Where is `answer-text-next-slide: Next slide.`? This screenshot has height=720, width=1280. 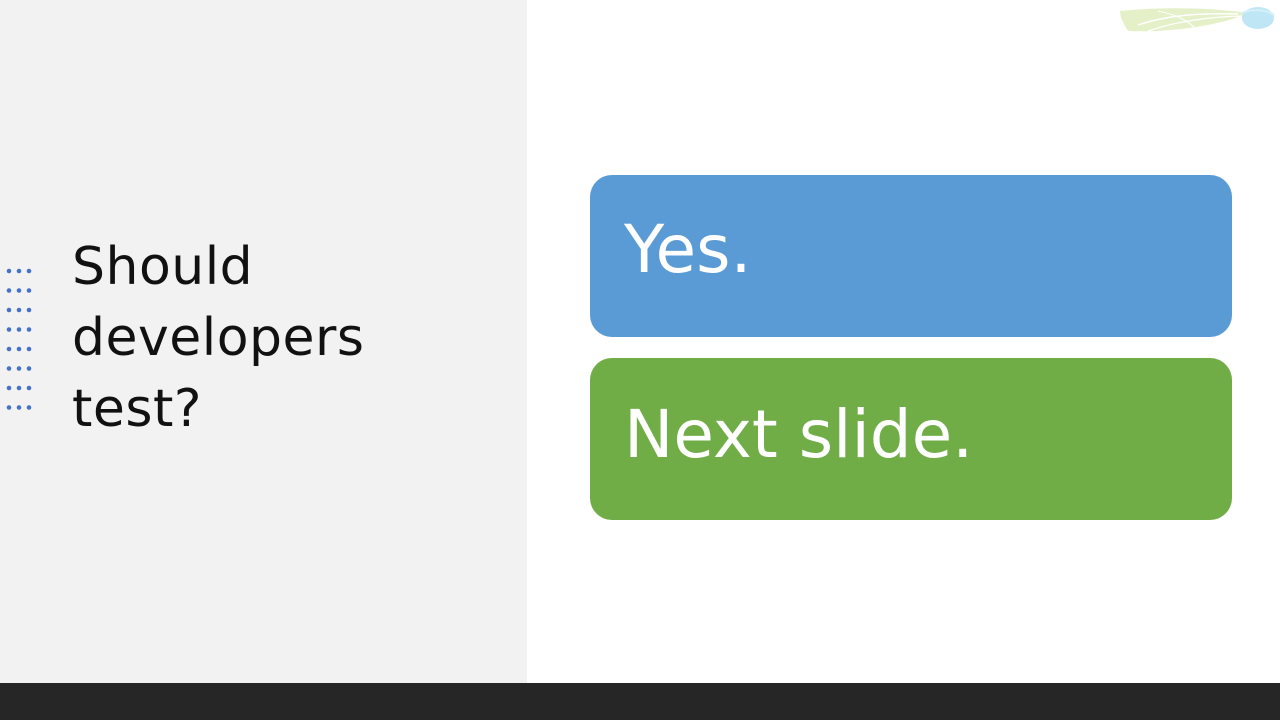 answer-text-next-slide: Next slide. is located at coordinates (799, 434).